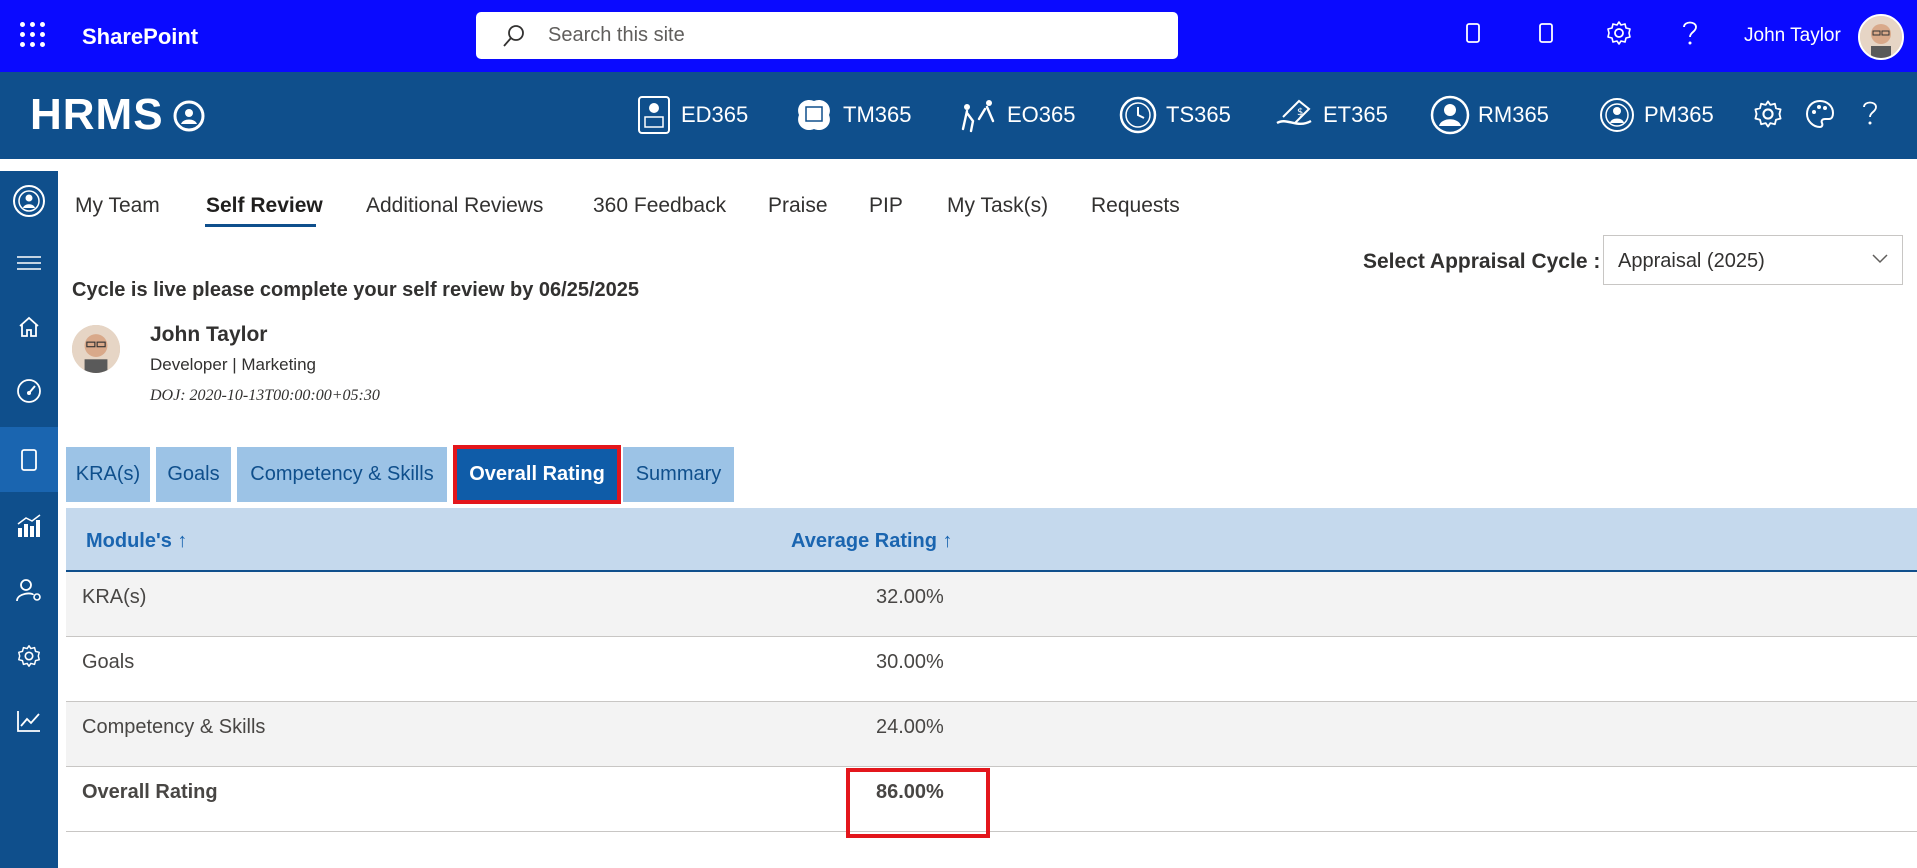 This screenshot has height=868, width=1917. What do you see at coordinates (537, 474) in the screenshot?
I see `subtab-overall-rating: Overall Rating` at bounding box center [537, 474].